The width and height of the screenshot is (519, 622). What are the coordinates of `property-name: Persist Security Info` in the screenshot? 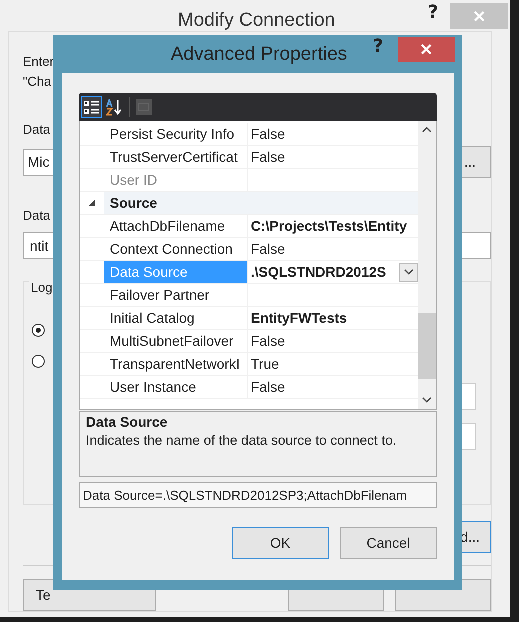 It's located at (176, 134).